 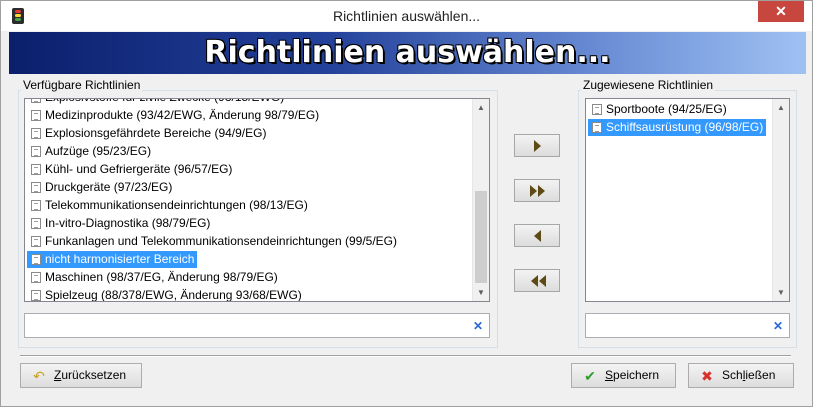 I want to click on move-left-button, so click(x=537, y=235).